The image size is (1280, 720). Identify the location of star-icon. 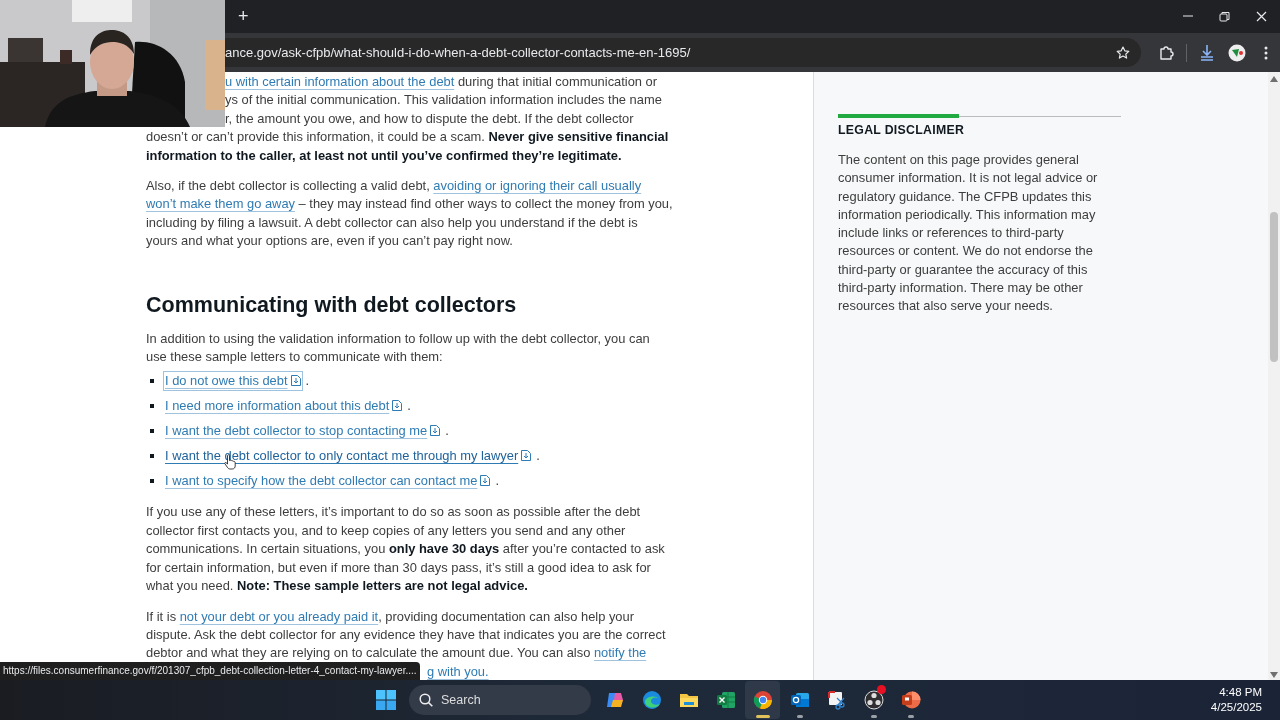
(1123, 52).